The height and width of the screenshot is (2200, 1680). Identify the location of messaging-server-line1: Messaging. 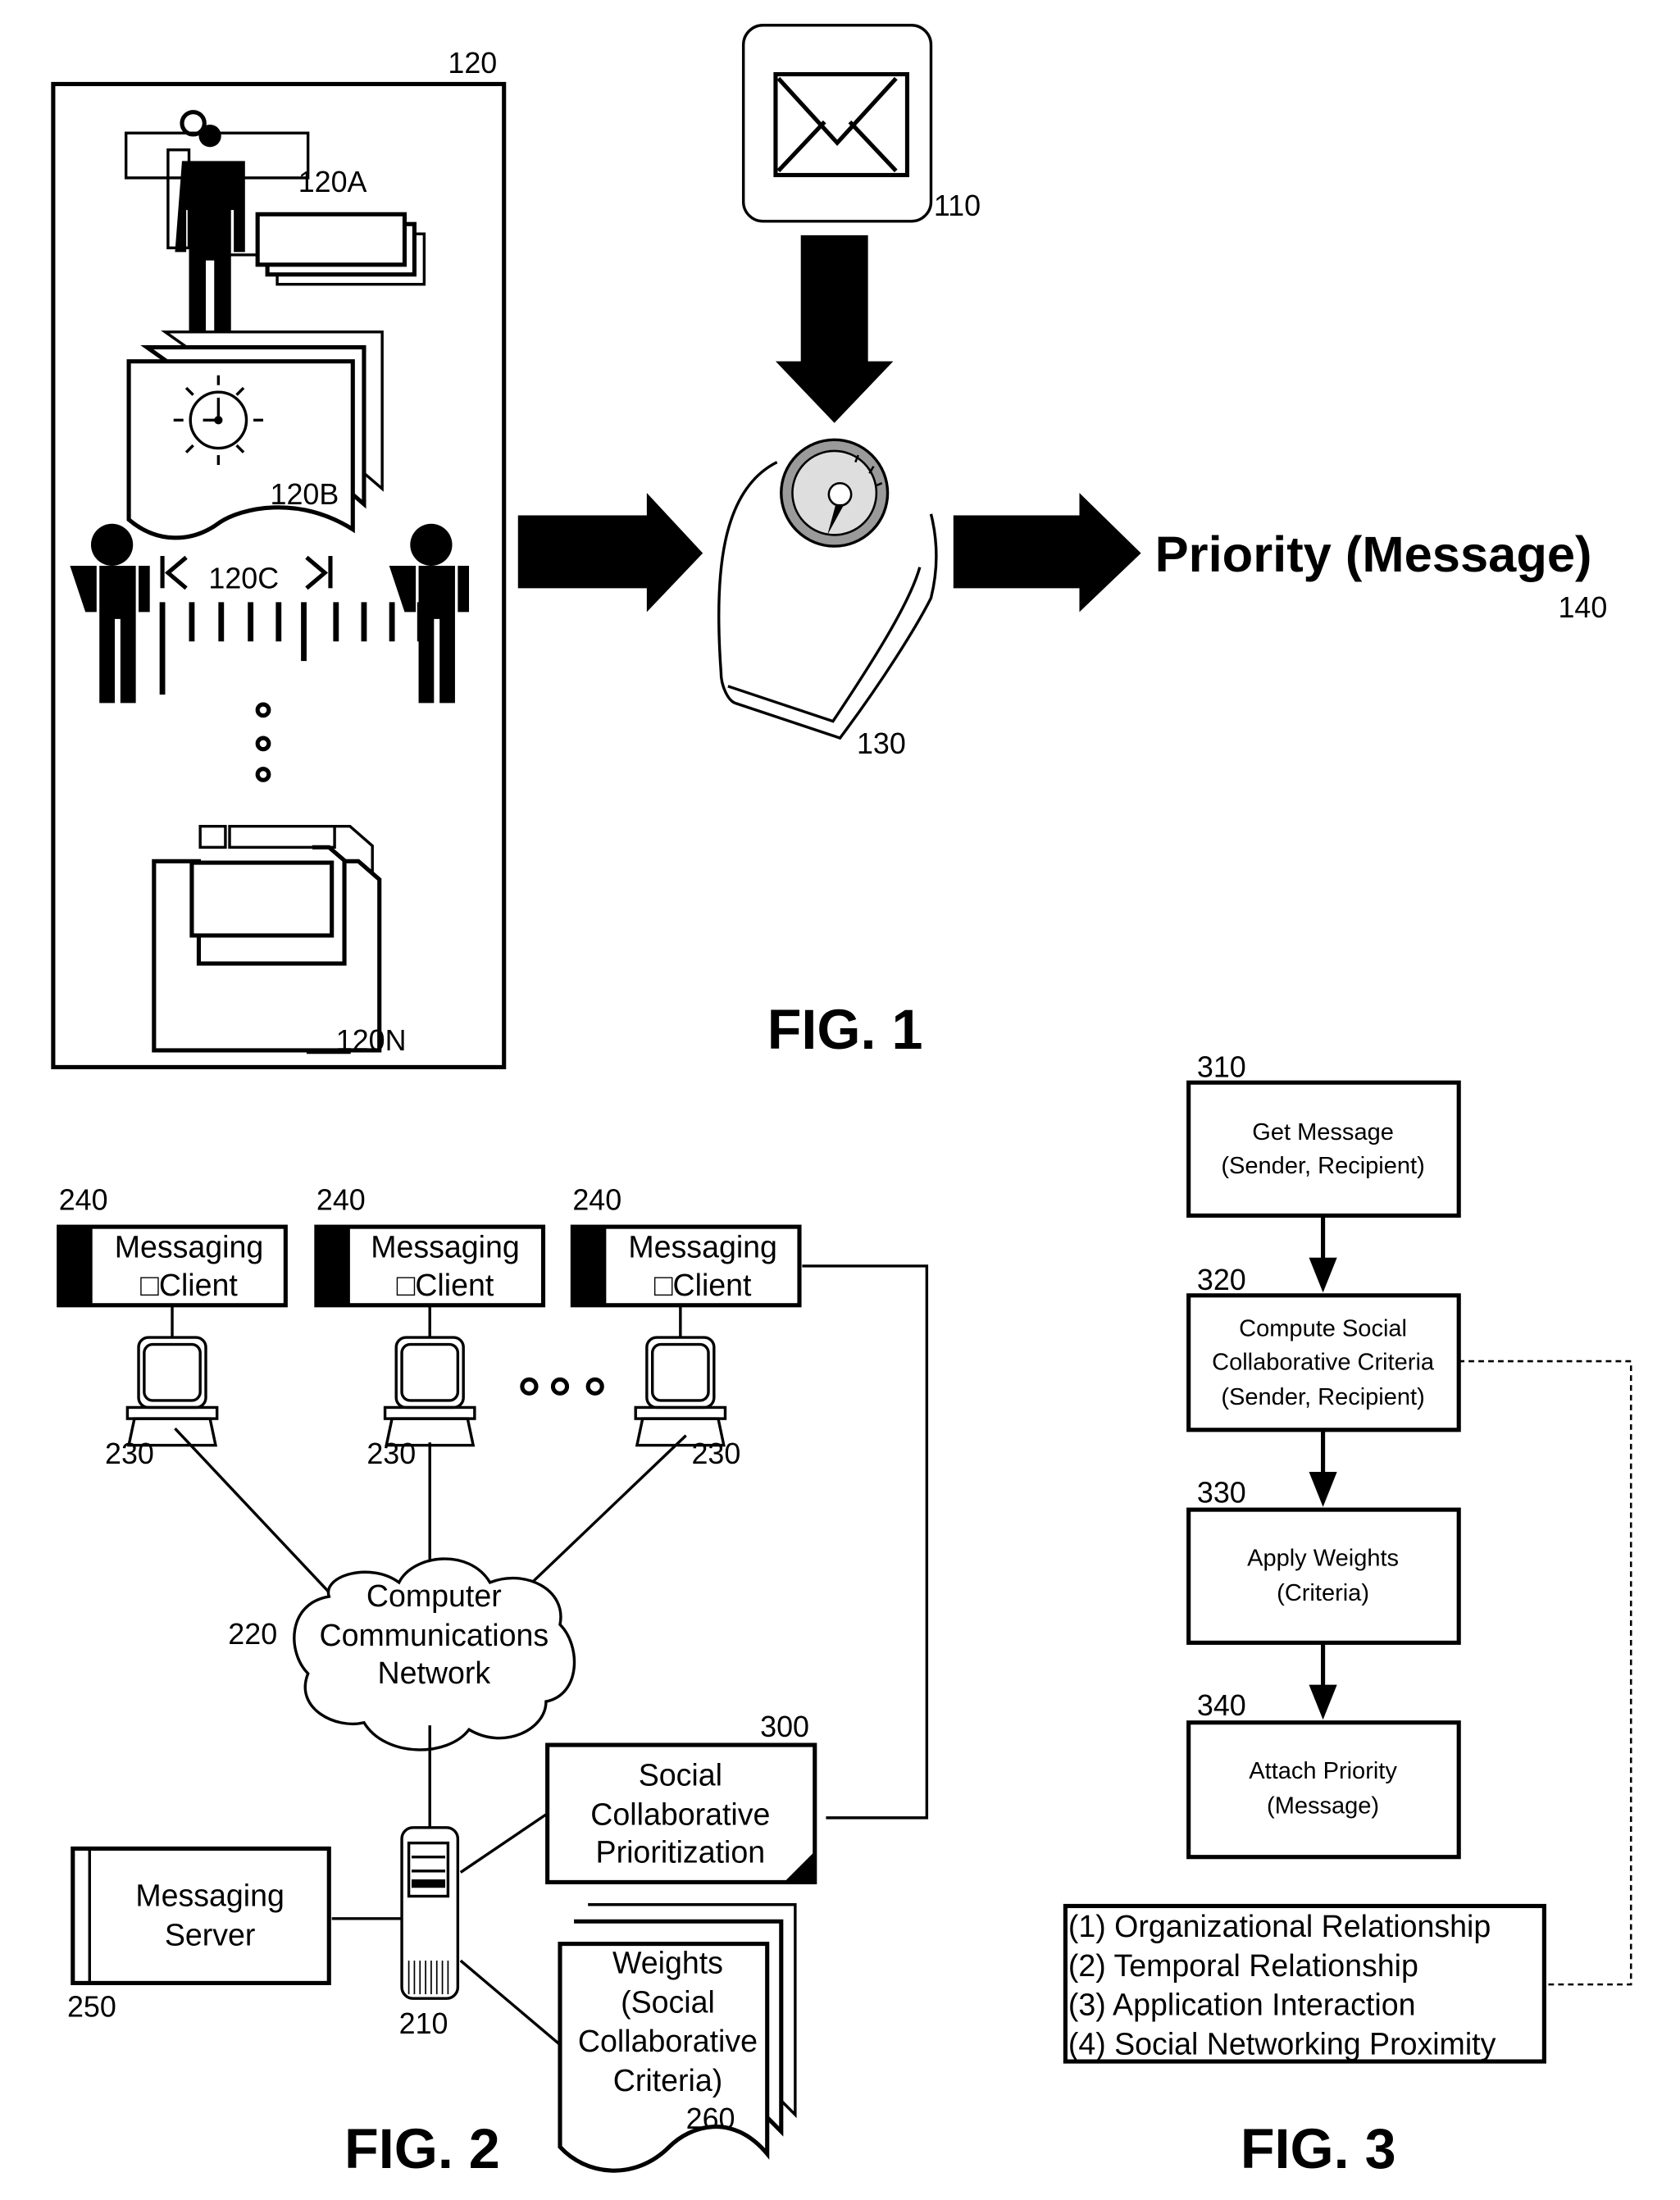
(210, 1895).